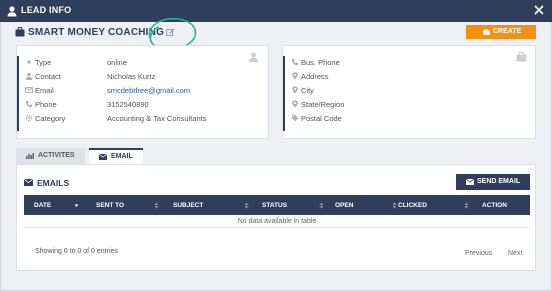  I want to click on column-date: DATE, so click(55, 205).